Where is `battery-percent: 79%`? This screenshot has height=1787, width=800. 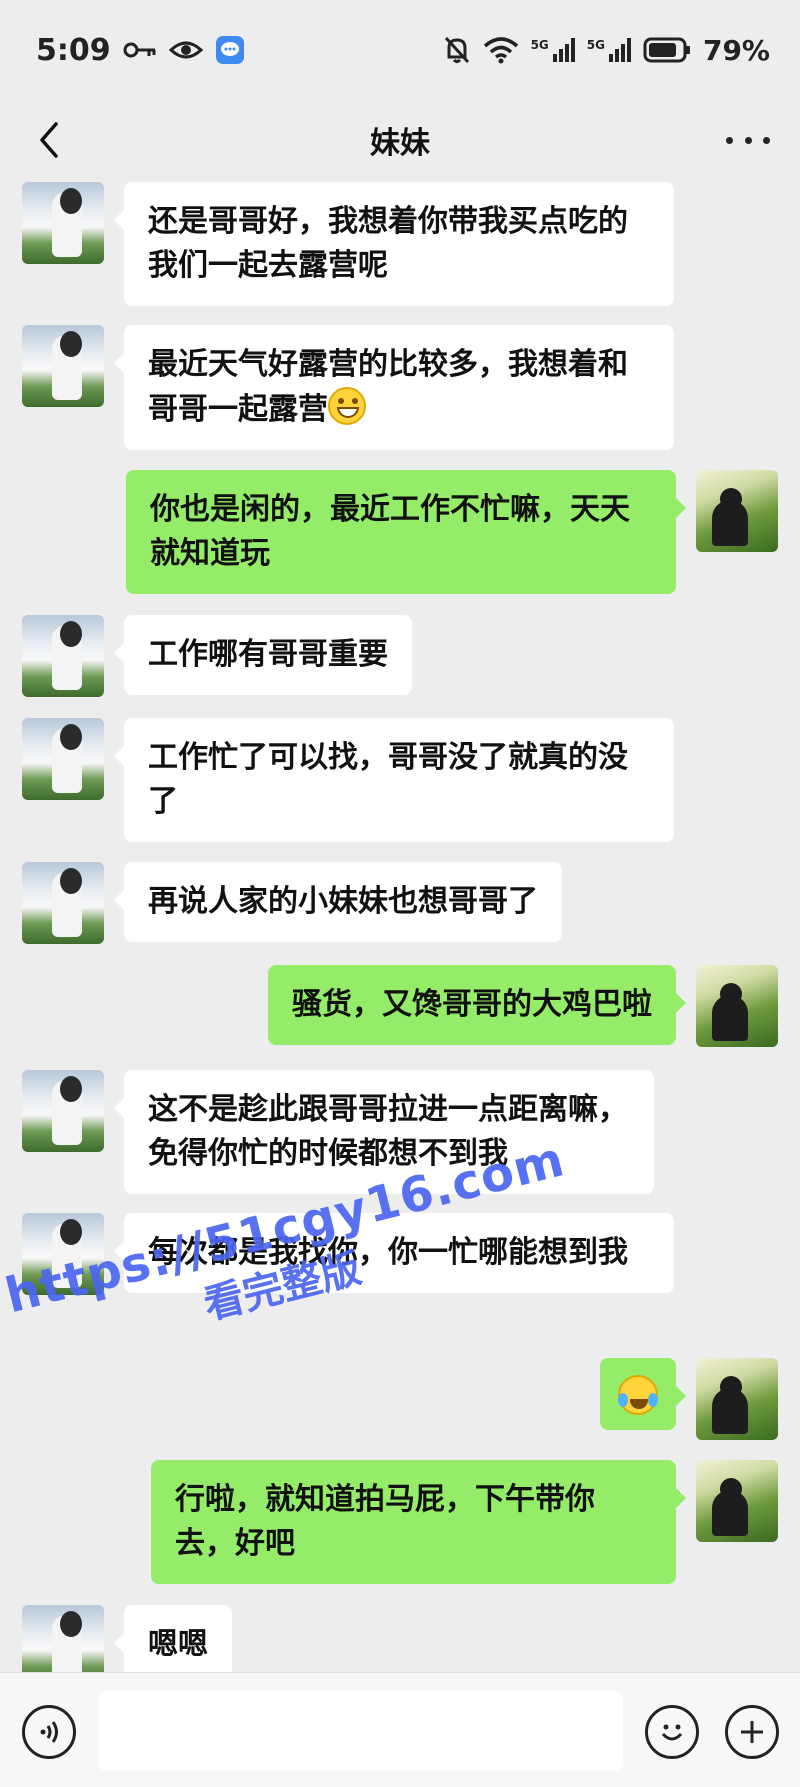
battery-percent: 79% is located at coordinates (736, 50).